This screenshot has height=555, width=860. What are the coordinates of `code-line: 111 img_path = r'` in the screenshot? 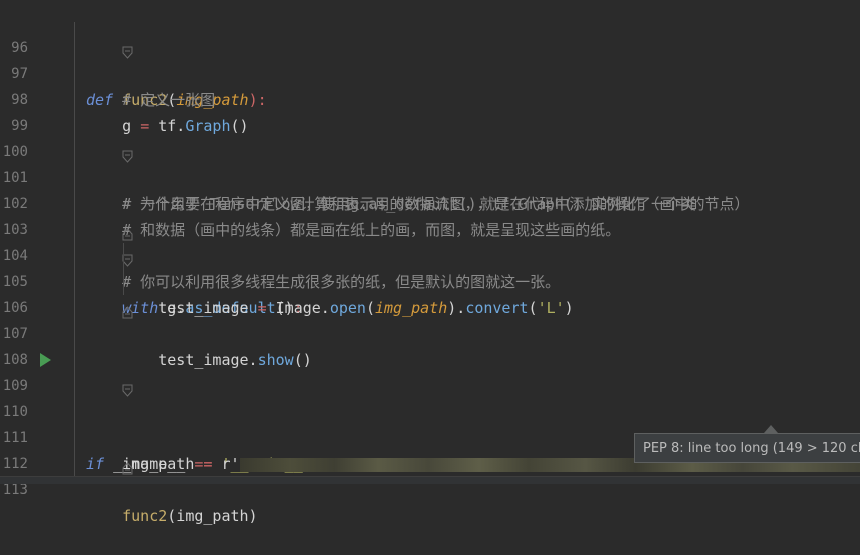 It's located at (430, 436).